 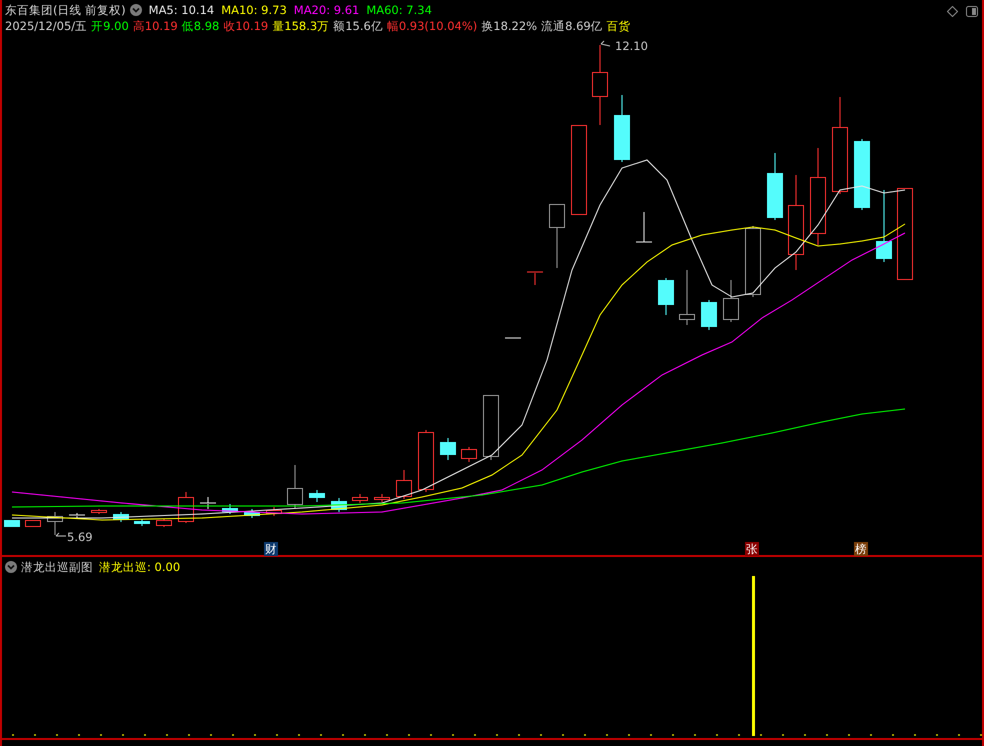 What do you see at coordinates (752, 549) in the screenshot?
I see `event-tag: 张` at bounding box center [752, 549].